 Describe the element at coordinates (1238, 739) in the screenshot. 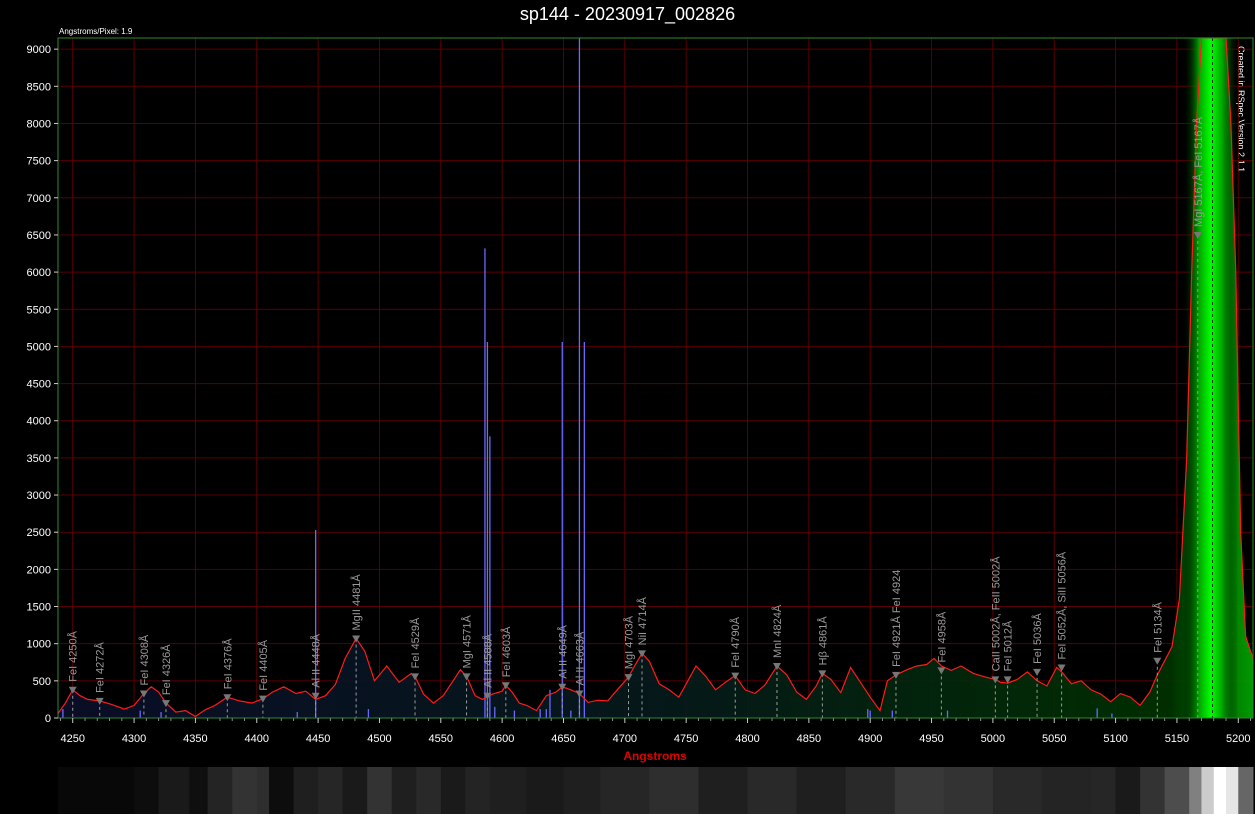

I see `x-tick-label: 5200` at that location.